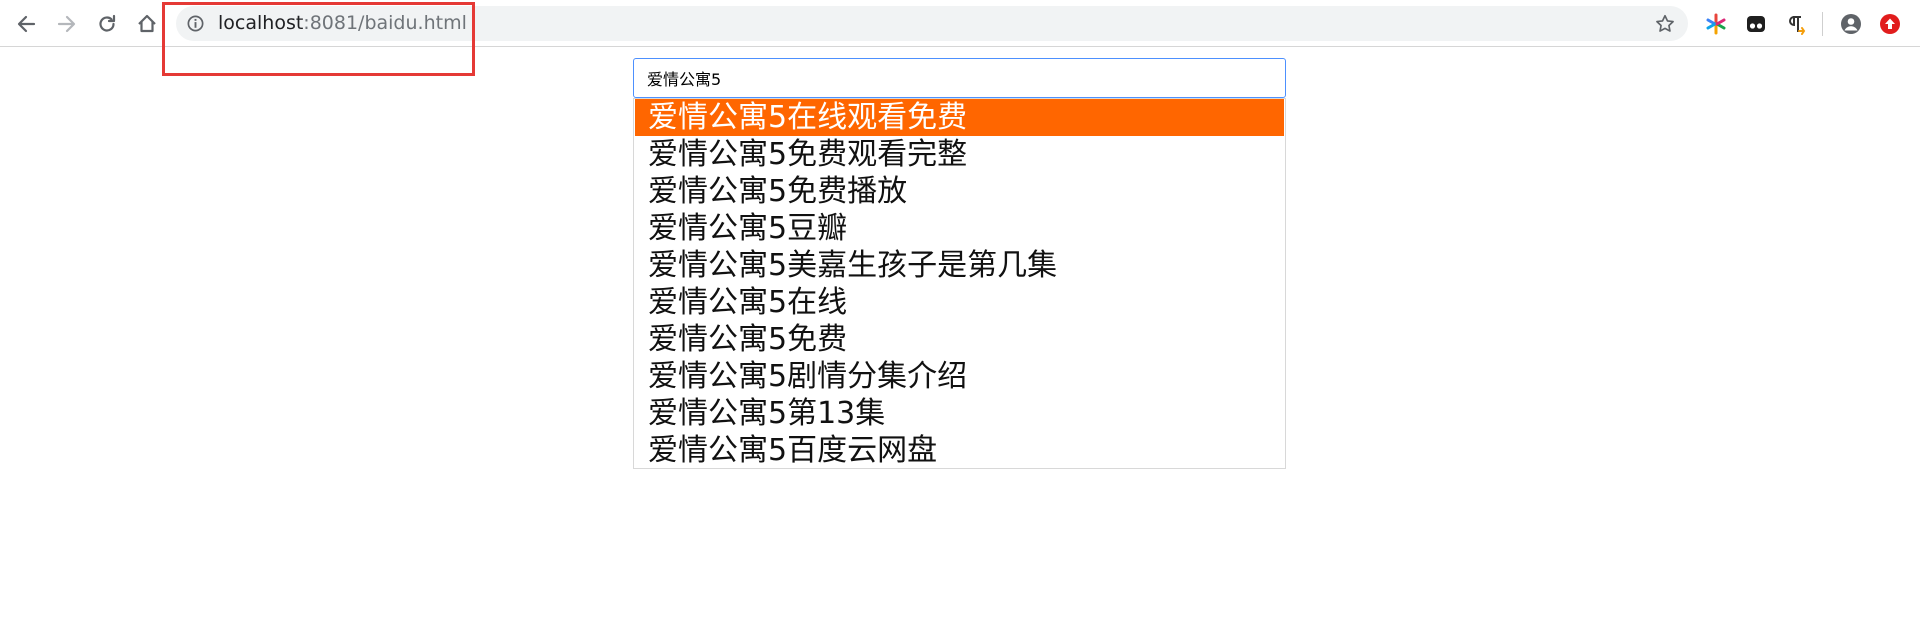 Image resolution: width=1920 pixels, height=622 pixels. I want to click on profile-icon, so click(1851, 24).